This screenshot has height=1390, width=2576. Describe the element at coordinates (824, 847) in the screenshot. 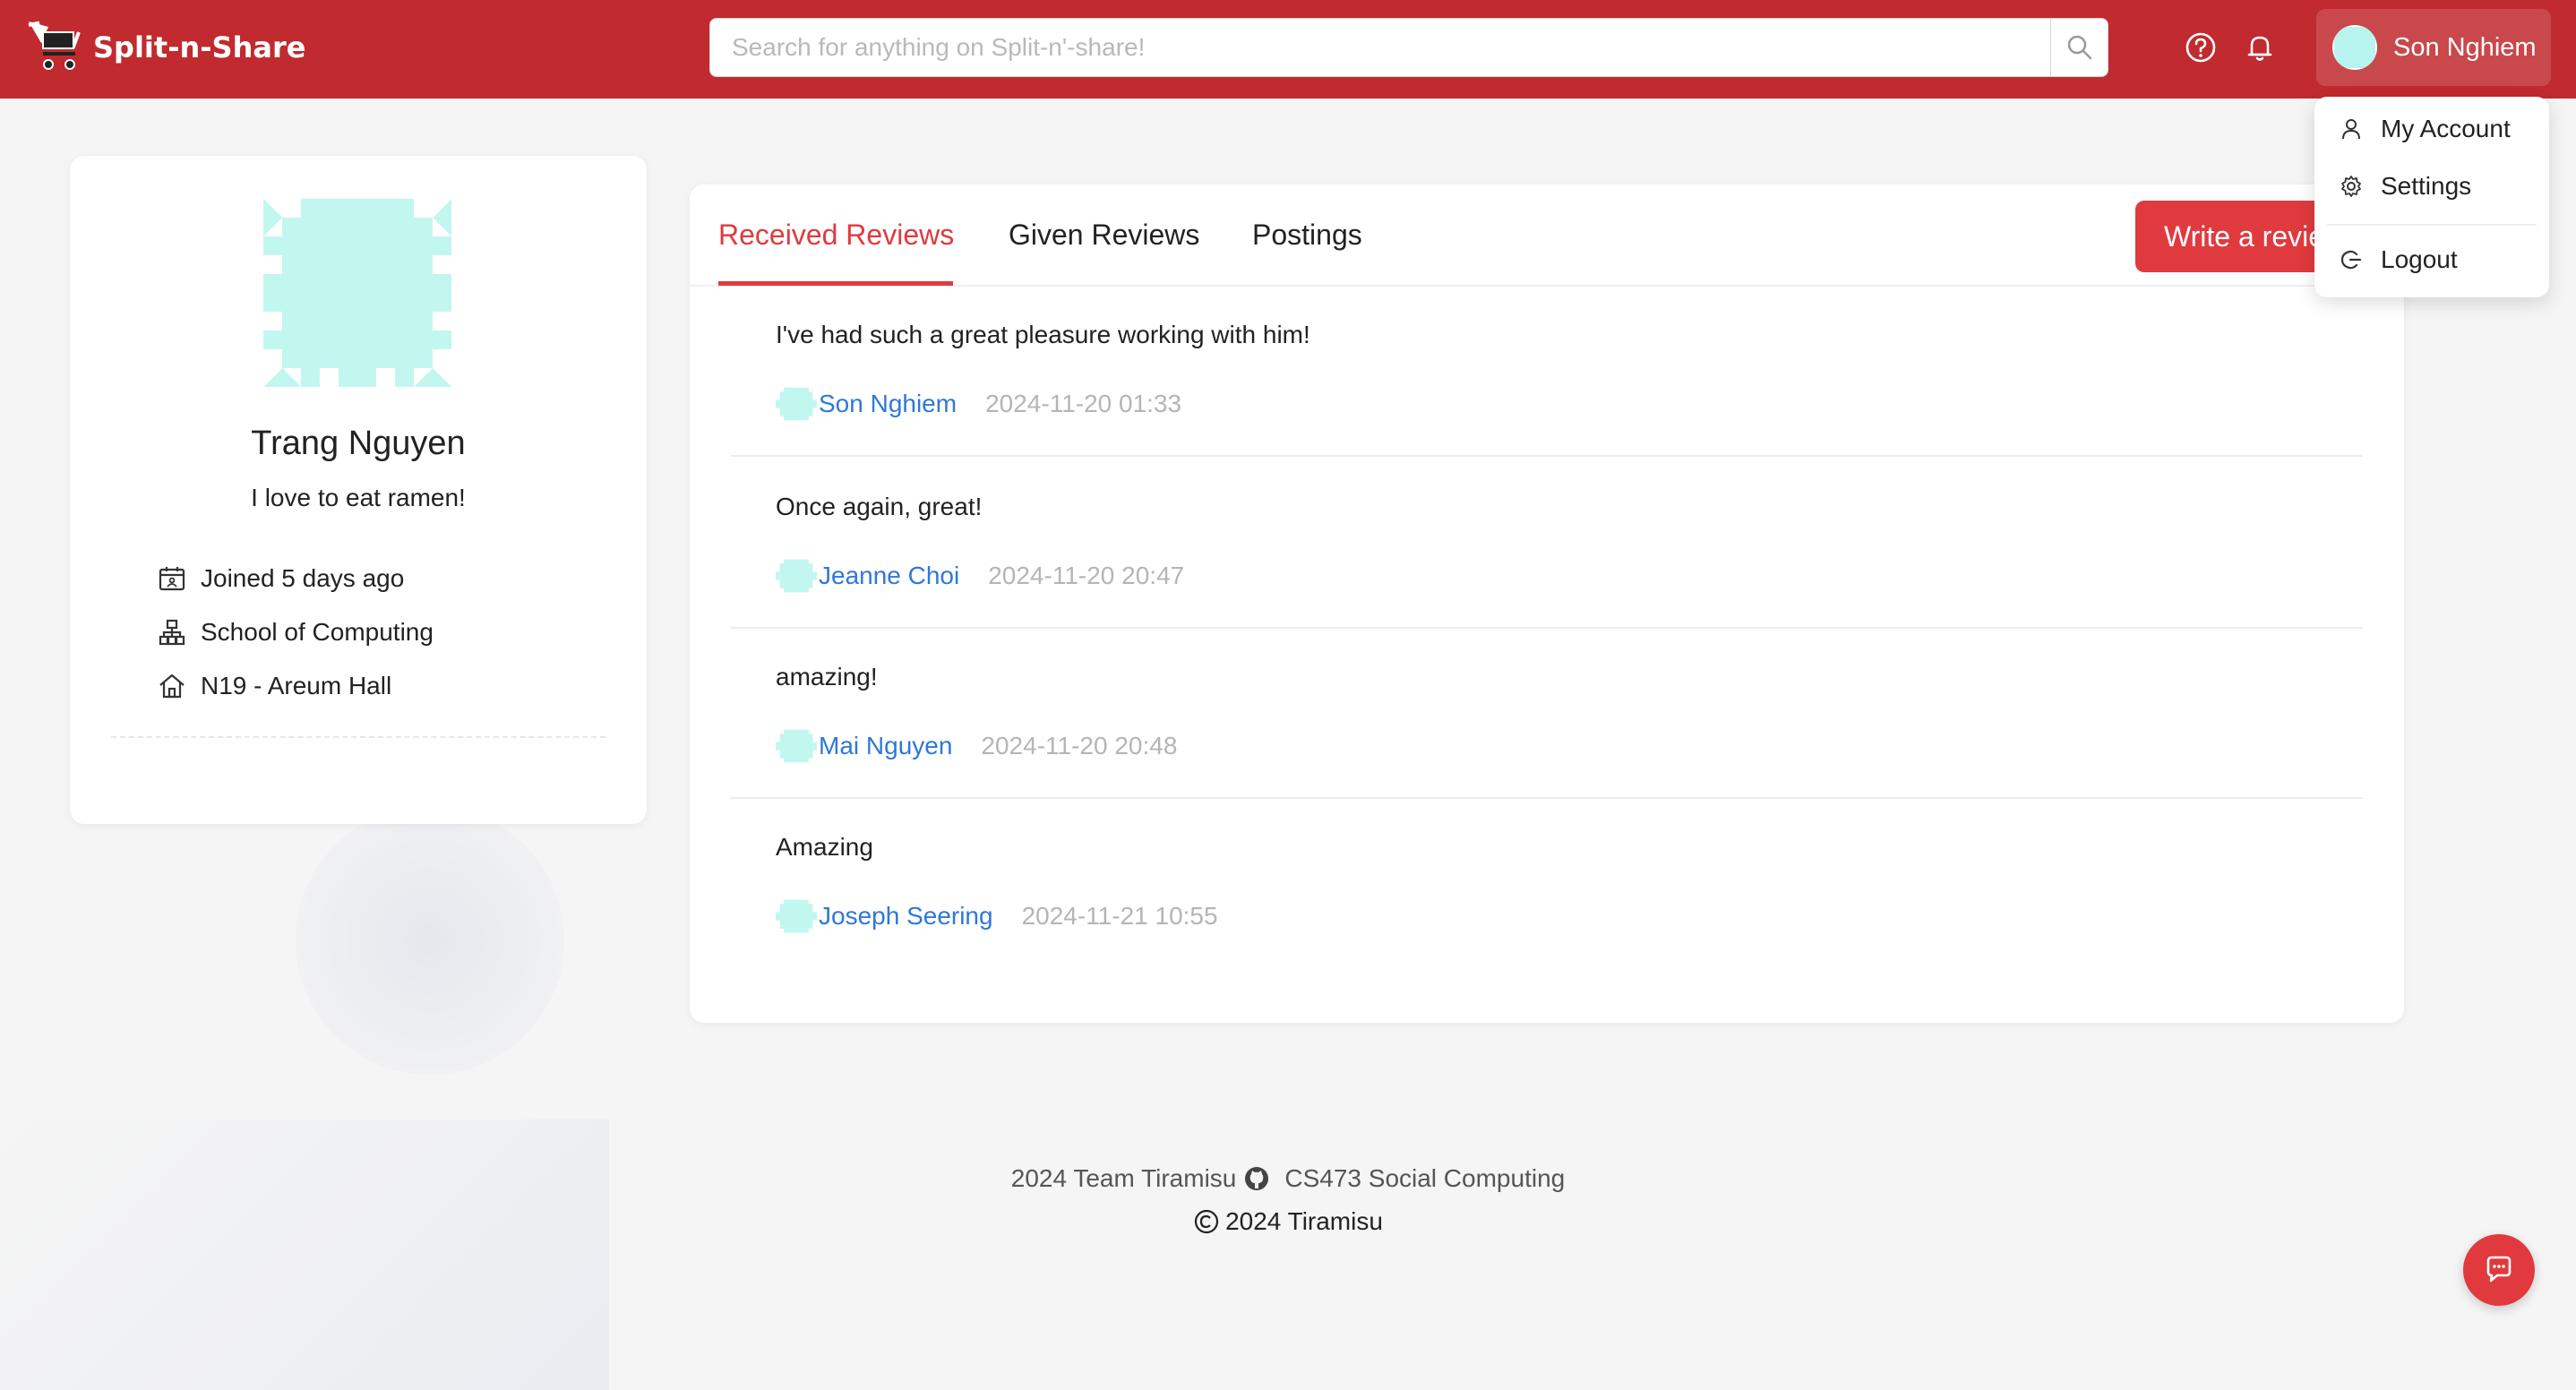

I see `review-text: Amazing` at that location.